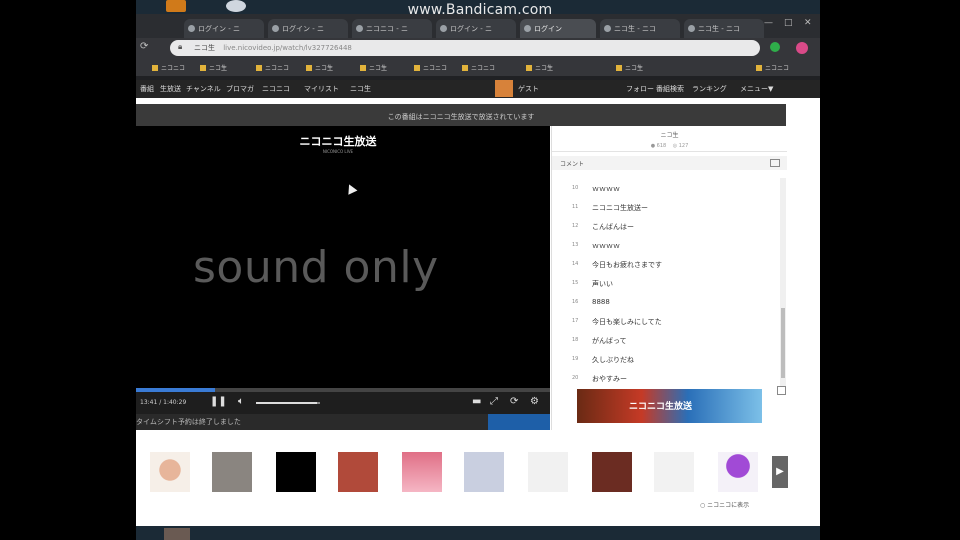  I want to click on sound-only-overlay: sound only, so click(316, 267).